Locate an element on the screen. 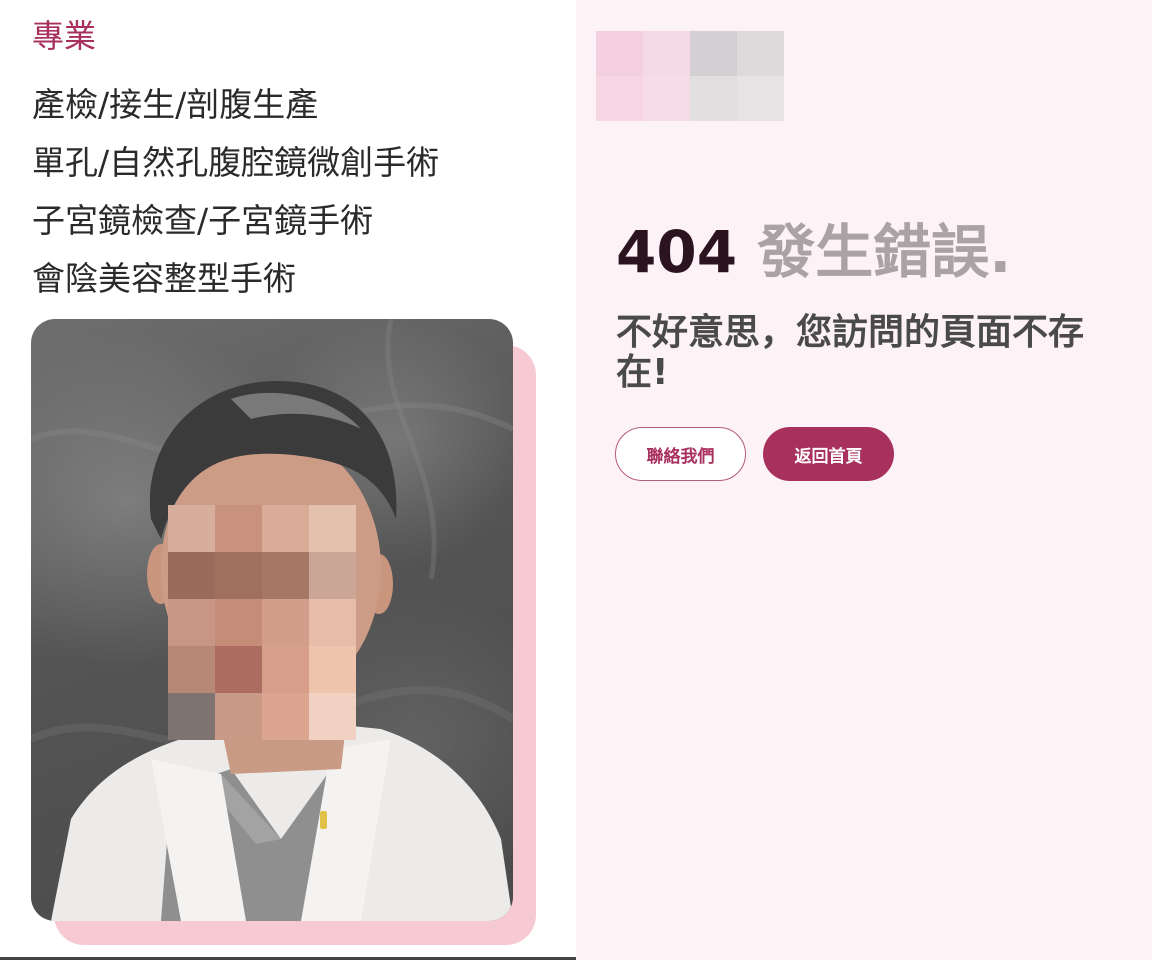 The image size is (1152, 960). specialty-item: 會陰美容整型手術 is located at coordinates (164, 278).